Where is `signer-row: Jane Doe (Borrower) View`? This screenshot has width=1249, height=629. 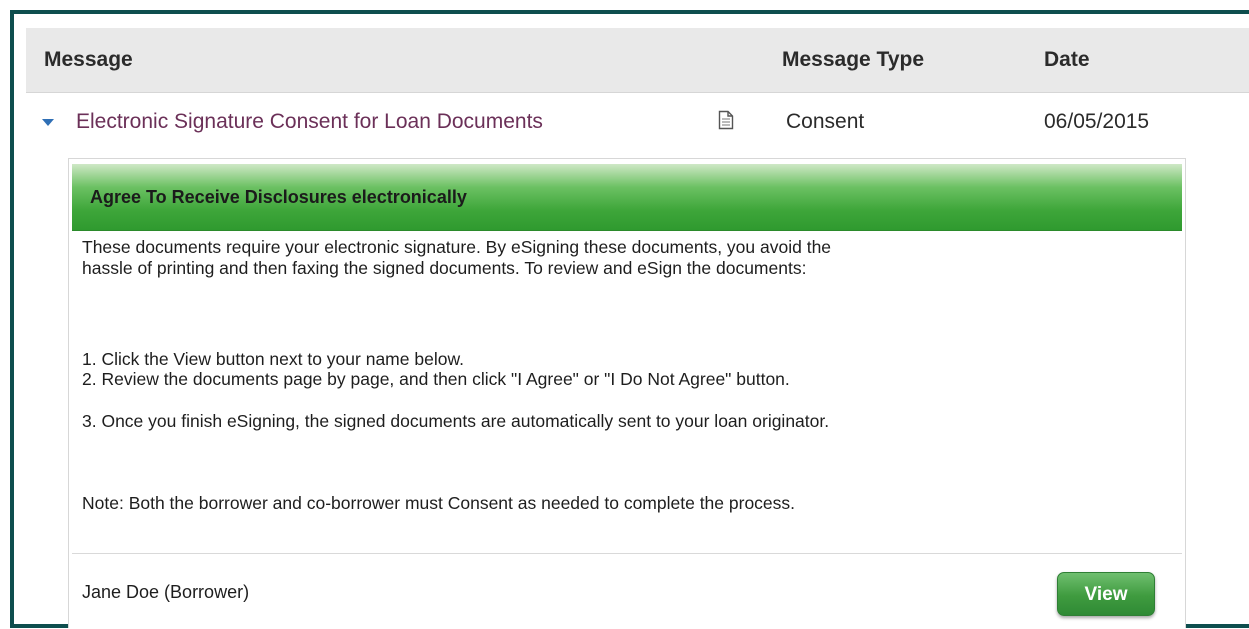
signer-row: Jane Doe (Borrower) View is located at coordinates (627, 592).